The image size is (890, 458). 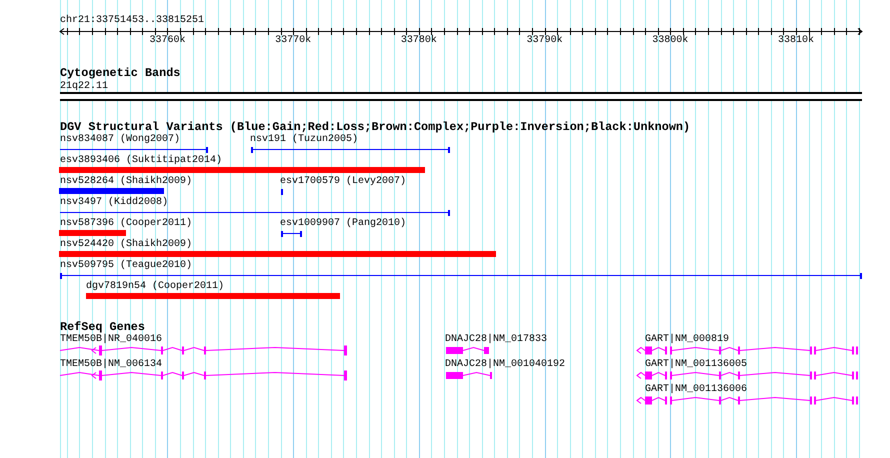 What do you see at coordinates (111, 365) in the screenshot?
I see `gene-label: TMEM50B|NM_006134` at bounding box center [111, 365].